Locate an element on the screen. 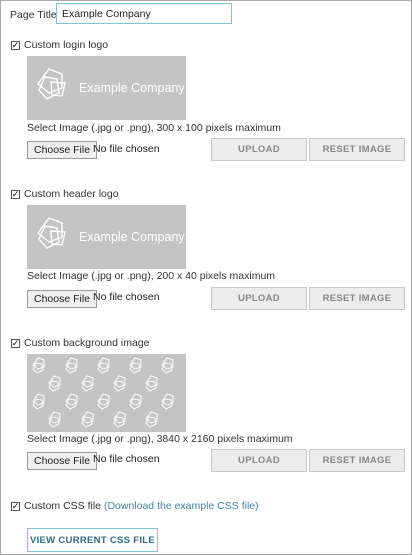 This screenshot has width=412, height=555. login-logo-preview-text: Example Company is located at coordinates (132, 88).